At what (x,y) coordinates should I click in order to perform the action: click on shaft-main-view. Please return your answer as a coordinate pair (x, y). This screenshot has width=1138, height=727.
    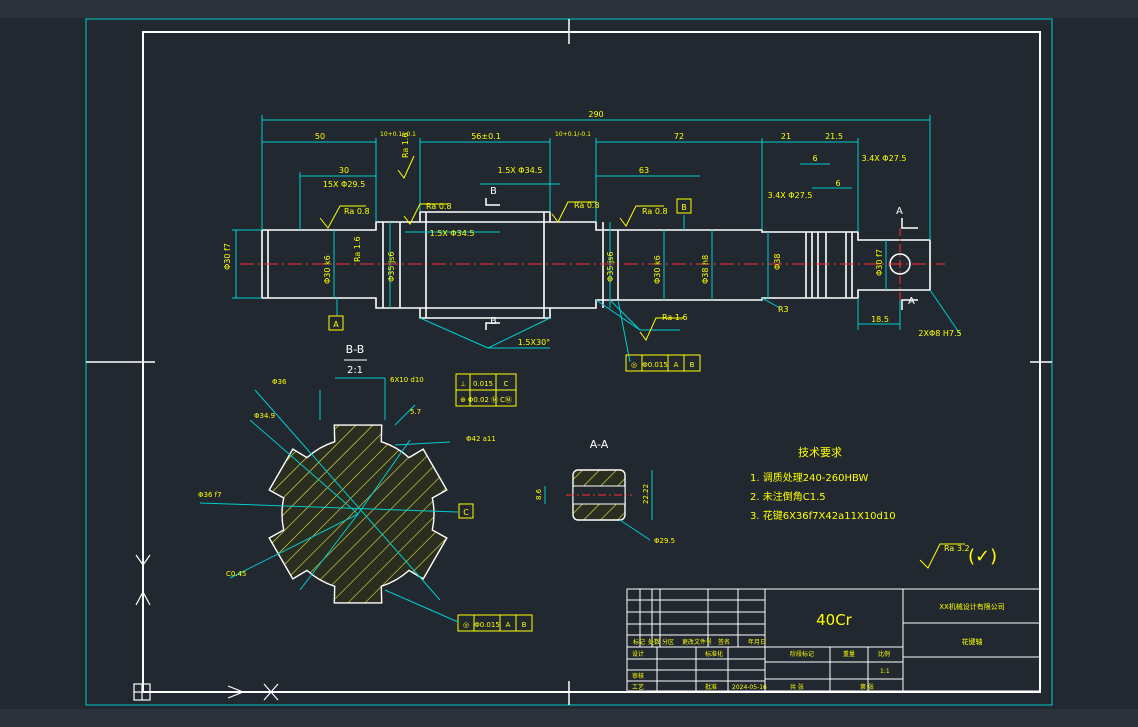
    Looking at the image, I should click on (596, 265).